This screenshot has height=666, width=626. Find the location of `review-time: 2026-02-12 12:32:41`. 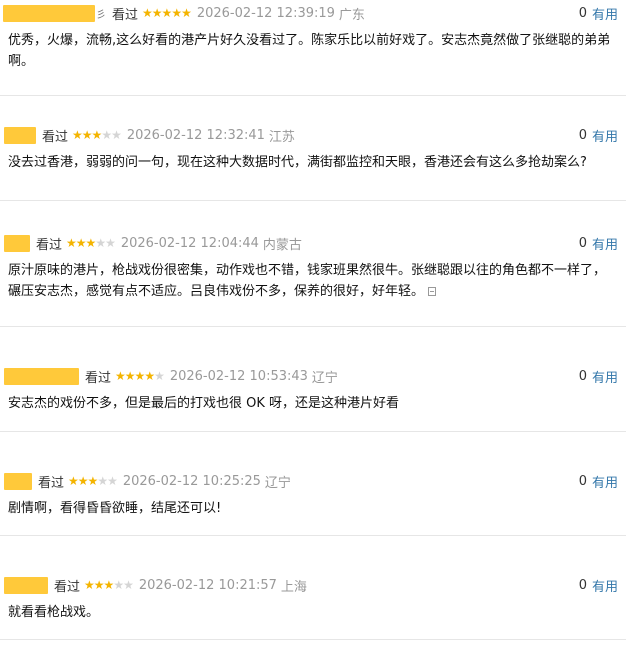

review-time: 2026-02-12 12:32:41 is located at coordinates (195, 135).